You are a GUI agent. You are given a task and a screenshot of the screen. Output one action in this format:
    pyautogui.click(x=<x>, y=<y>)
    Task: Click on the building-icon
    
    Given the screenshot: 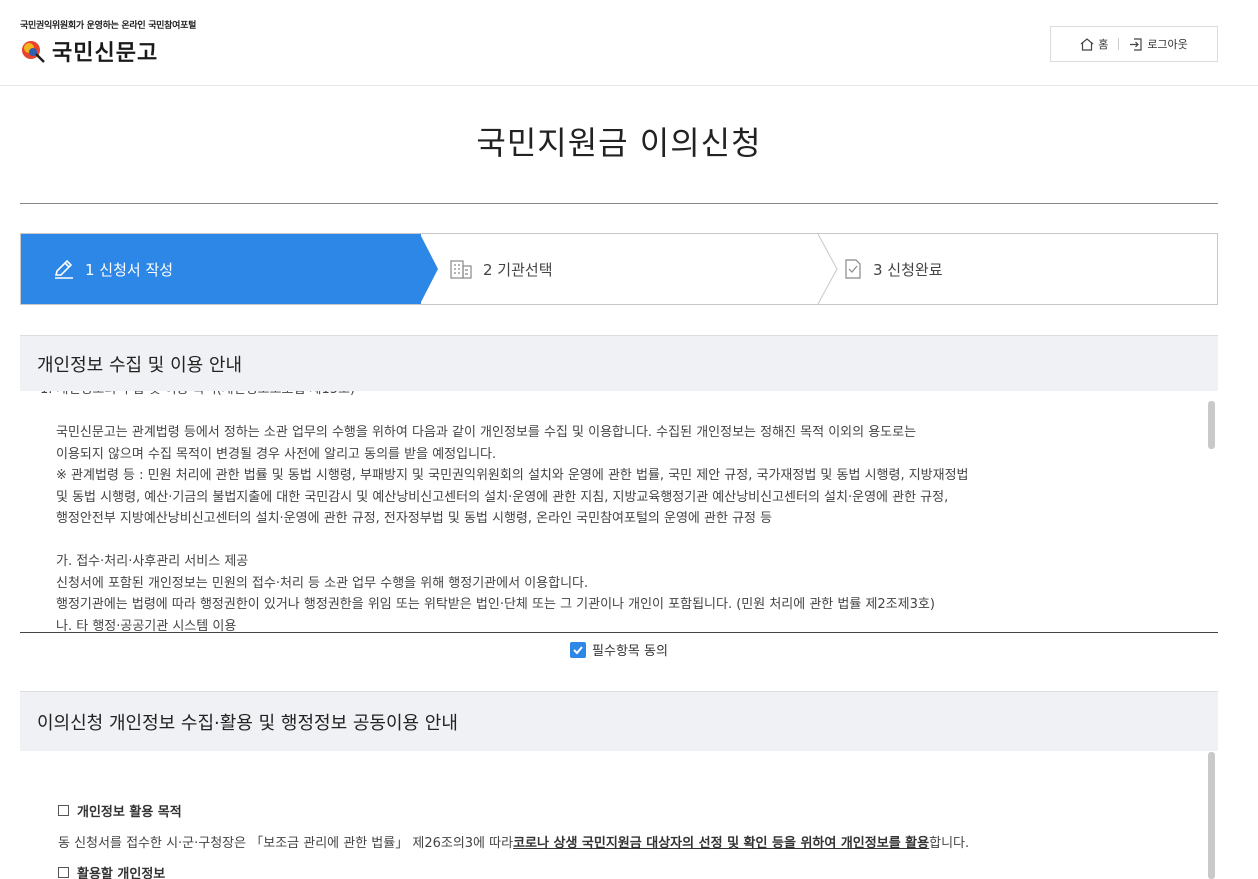 What is the action you would take?
    pyautogui.click(x=461, y=269)
    